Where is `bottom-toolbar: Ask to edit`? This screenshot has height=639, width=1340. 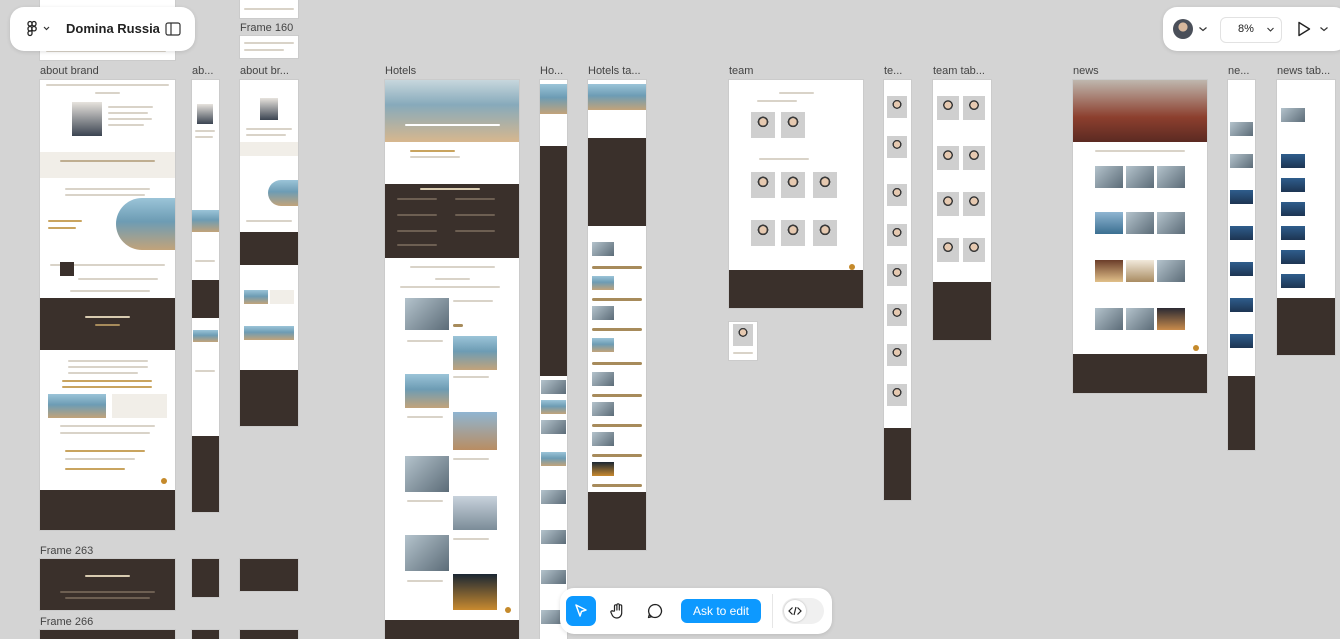 bottom-toolbar: Ask to edit is located at coordinates (696, 611).